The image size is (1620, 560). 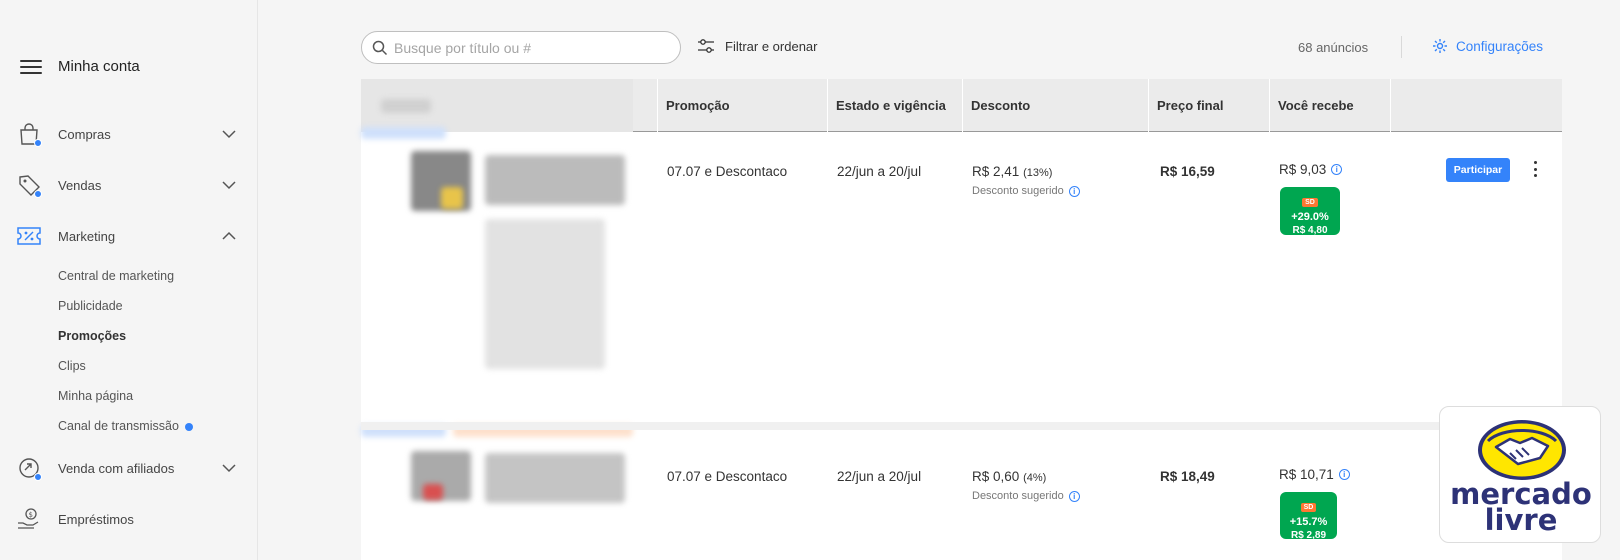 What do you see at coordinates (29, 236) in the screenshot?
I see `ticket-discount-icon` at bounding box center [29, 236].